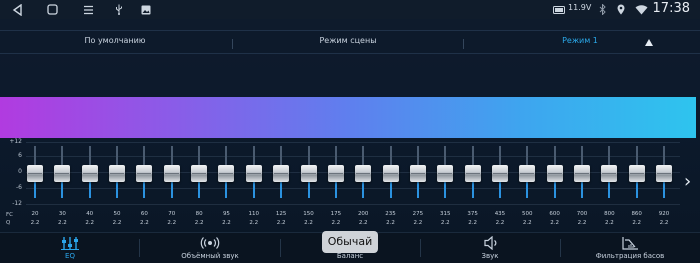 The height and width of the screenshot is (263, 700). I want to click on tab-sound: Звук, so click(490, 248).